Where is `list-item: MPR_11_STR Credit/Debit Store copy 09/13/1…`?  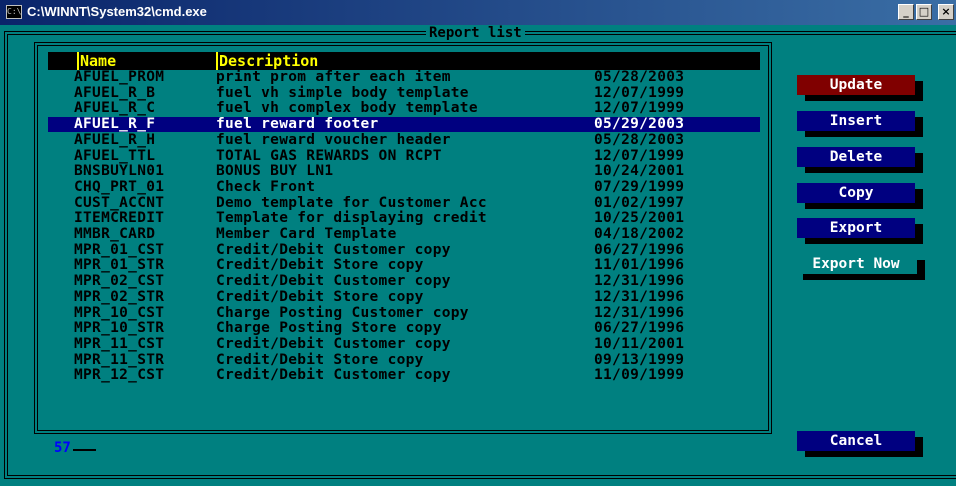 list-item: MPR_11_STR Credit/Debit Store copy 09/13/1… is located at coordinates (404, 359).